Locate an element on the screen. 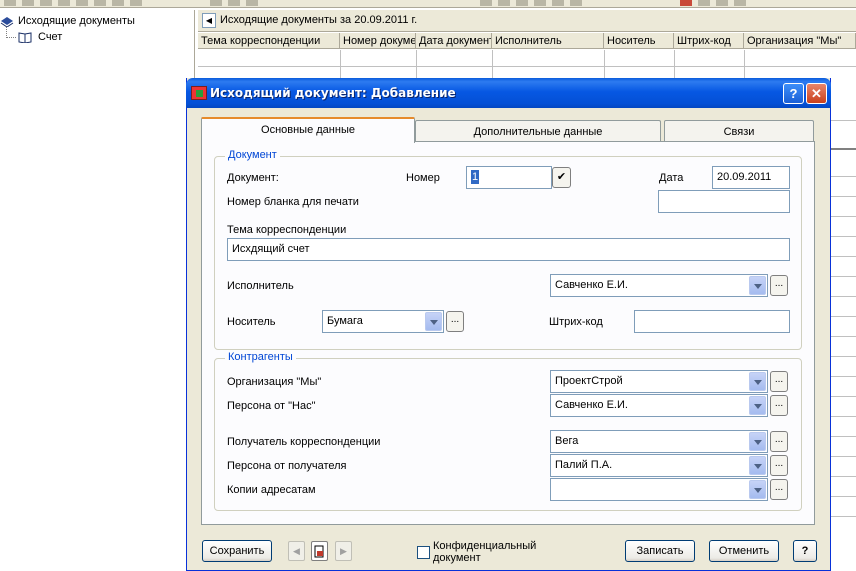 The height and width of the screenshot is (571, 856). grid-body is located at coordinates (527, 65).